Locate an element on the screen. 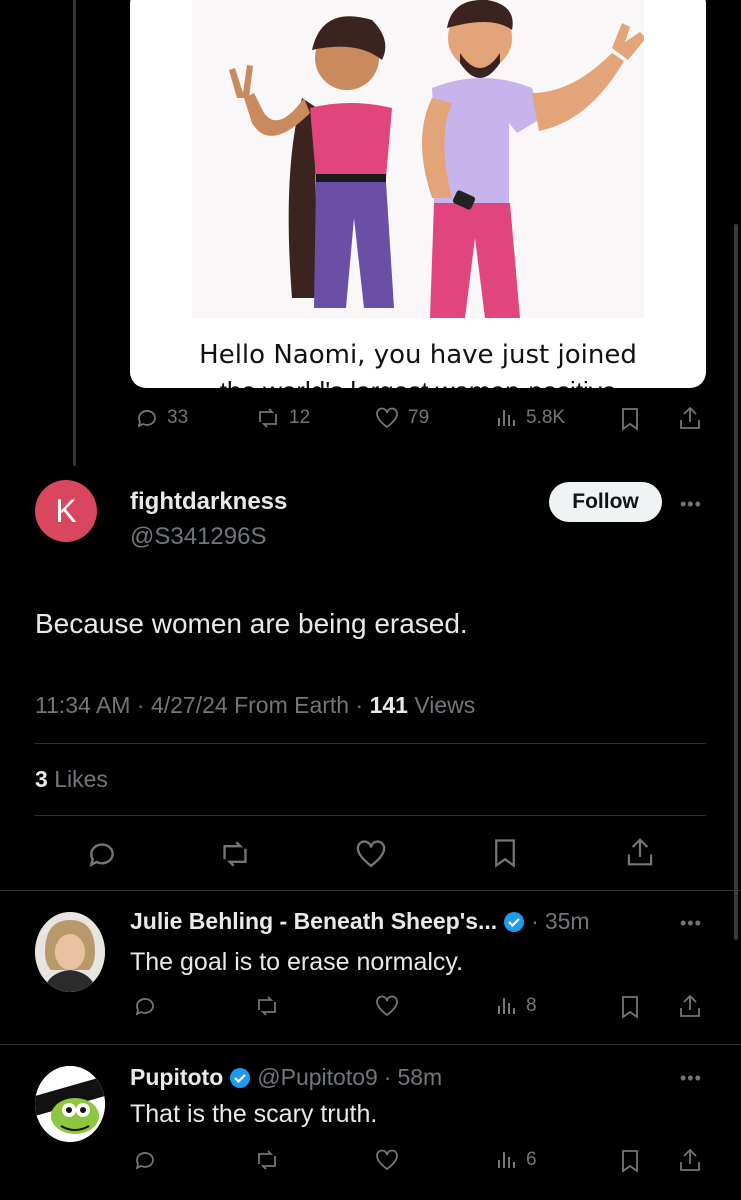 This screenshot has width=741, height=1200. reply-display-name: Pupitoto is located at coordinates (176, 1077).